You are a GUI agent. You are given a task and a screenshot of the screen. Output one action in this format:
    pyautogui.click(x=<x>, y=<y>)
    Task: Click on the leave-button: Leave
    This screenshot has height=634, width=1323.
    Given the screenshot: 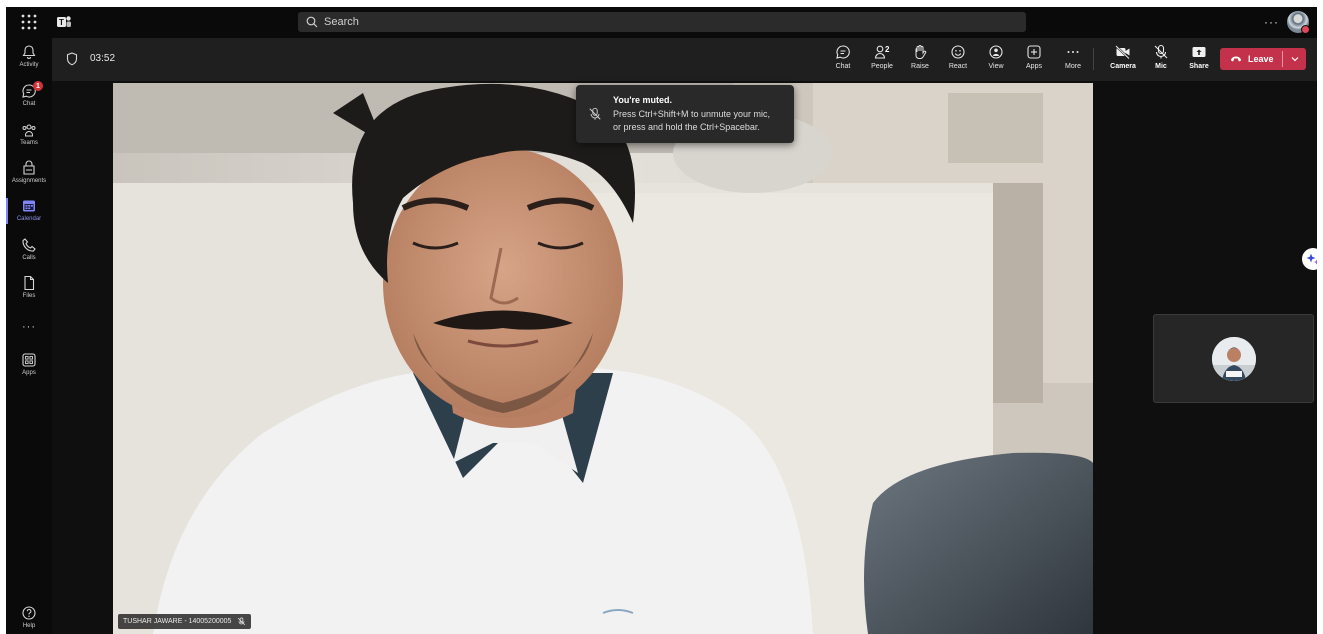 What is the action you would take?
    pyautogui.click(x=1251, y=59)
    